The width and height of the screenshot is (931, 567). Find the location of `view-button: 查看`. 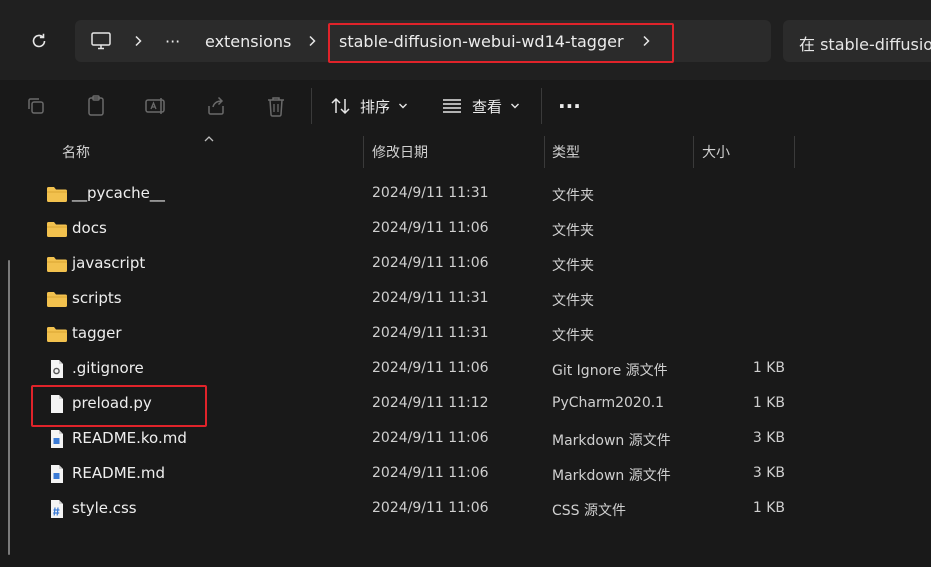

view-button: 查看 is located at coordinates (481, 106).